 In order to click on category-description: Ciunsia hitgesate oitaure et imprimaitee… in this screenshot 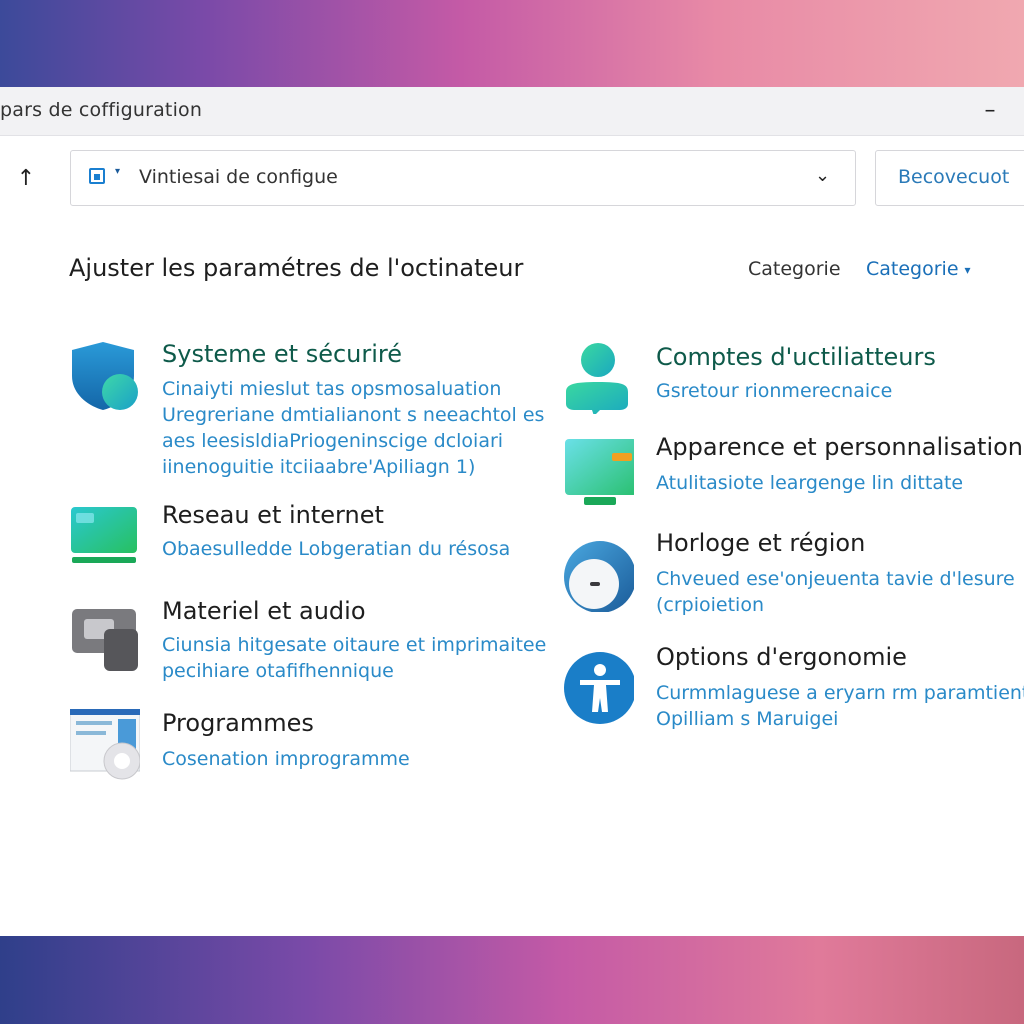, I will do `click(354, 658)`.